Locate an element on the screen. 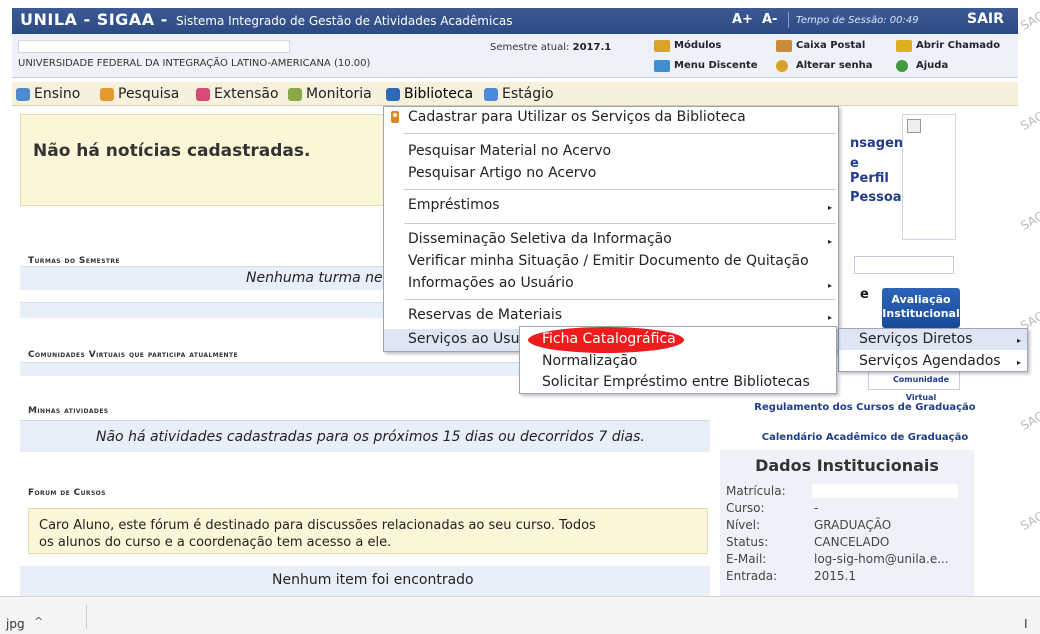 The width and height of the screenshot is (1040, 634). download-bar-right-label: I is located at coordinates (1026, 624).